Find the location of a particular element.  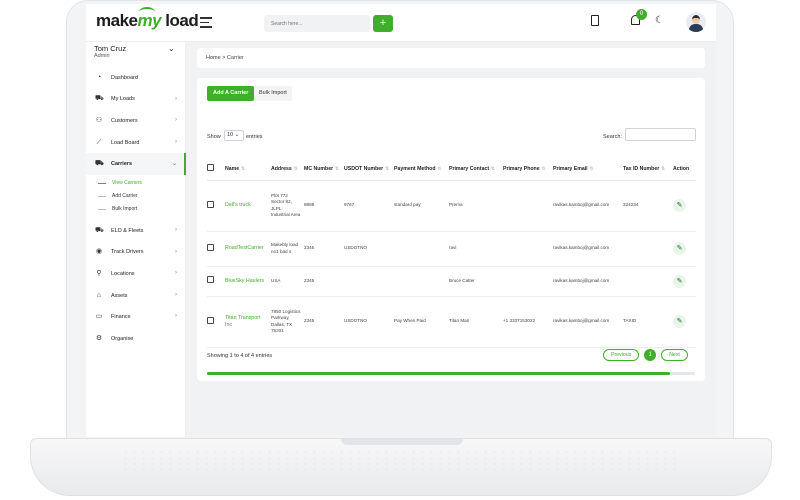

sub-item-bulk-import: Bulk Import is located at coordinates (136, 209).